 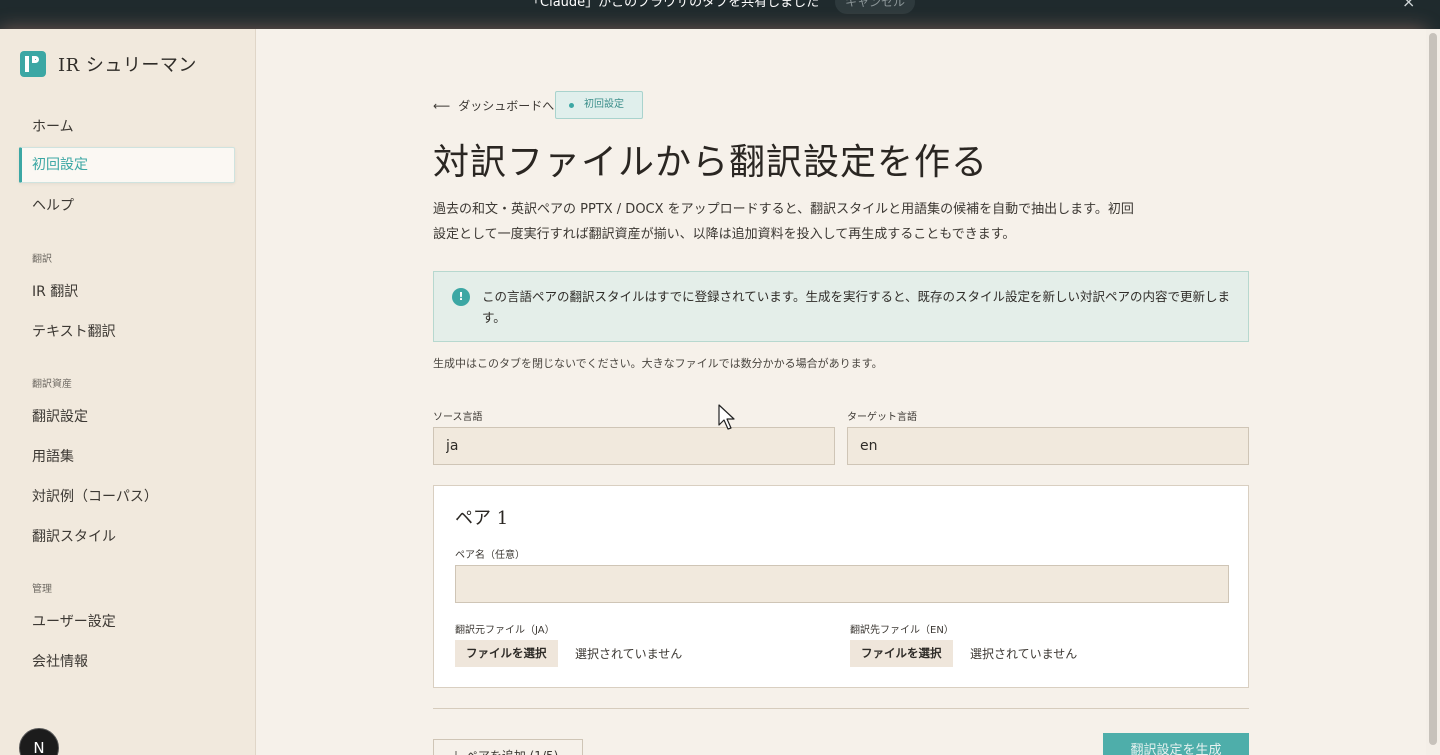 I want to click on sidebar-section-admin: 管理, so click(x=42, y=589).